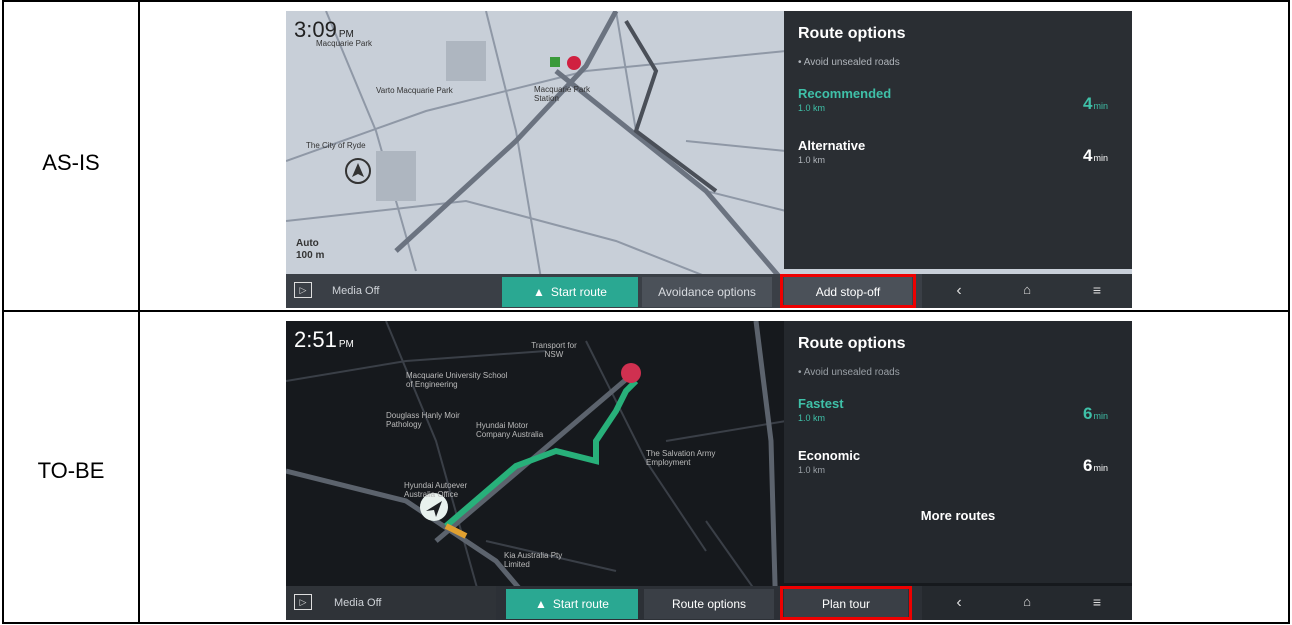 This screenshot has height=625, width=1292. I want to click on as-is-map-label-ryde: The City of Ryde, so click(336, 145).